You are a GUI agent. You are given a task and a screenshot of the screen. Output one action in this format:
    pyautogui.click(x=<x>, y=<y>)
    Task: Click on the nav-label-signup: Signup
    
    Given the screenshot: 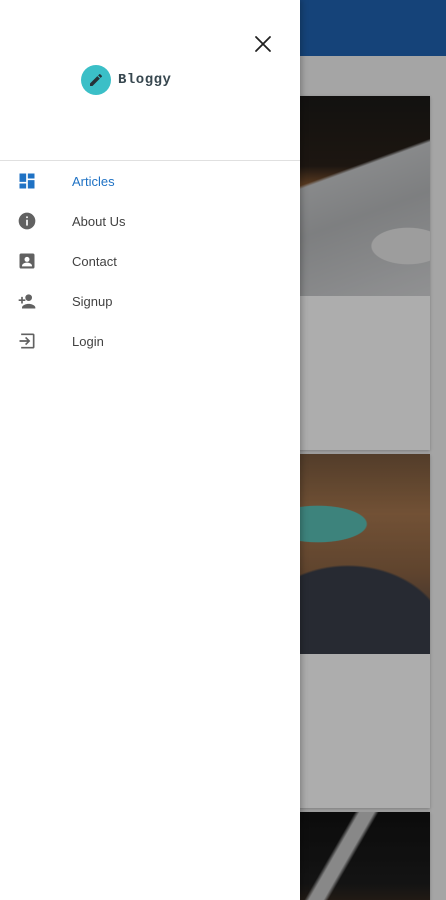 What is the action you would take?
    pyautogui.click(x=92, y=301)
    